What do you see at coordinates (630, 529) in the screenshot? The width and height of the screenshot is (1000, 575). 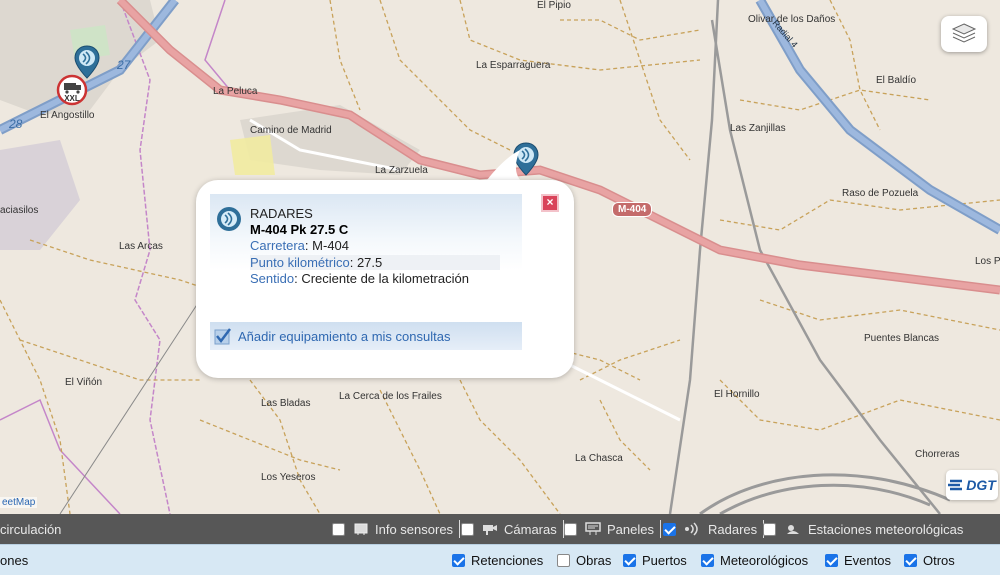 I see `toggle-label: Paneles` at bounding box center [630, 529].